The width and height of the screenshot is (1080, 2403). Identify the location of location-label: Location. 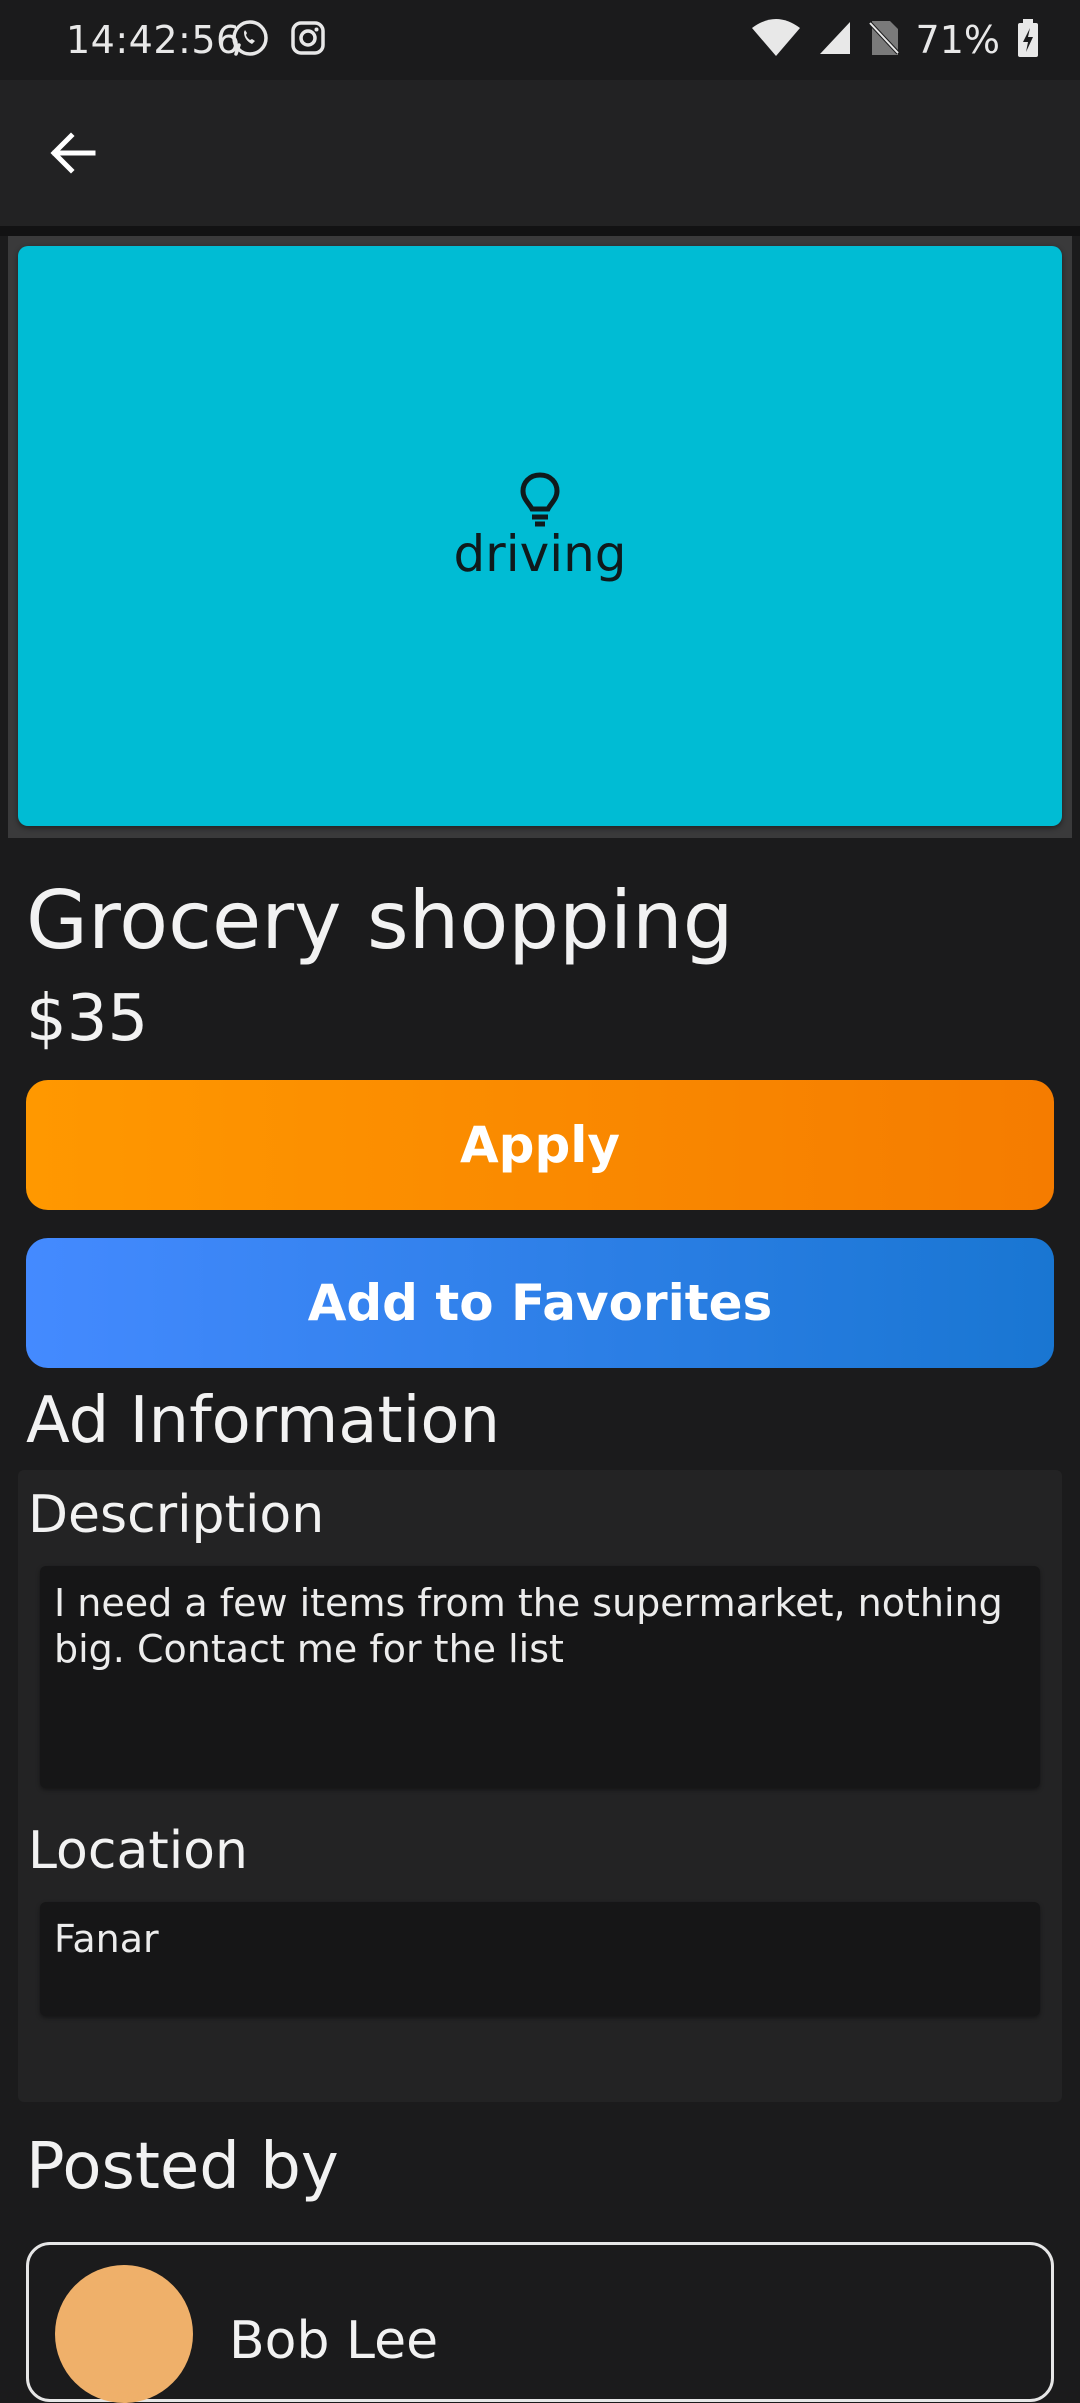
(138, 1851).